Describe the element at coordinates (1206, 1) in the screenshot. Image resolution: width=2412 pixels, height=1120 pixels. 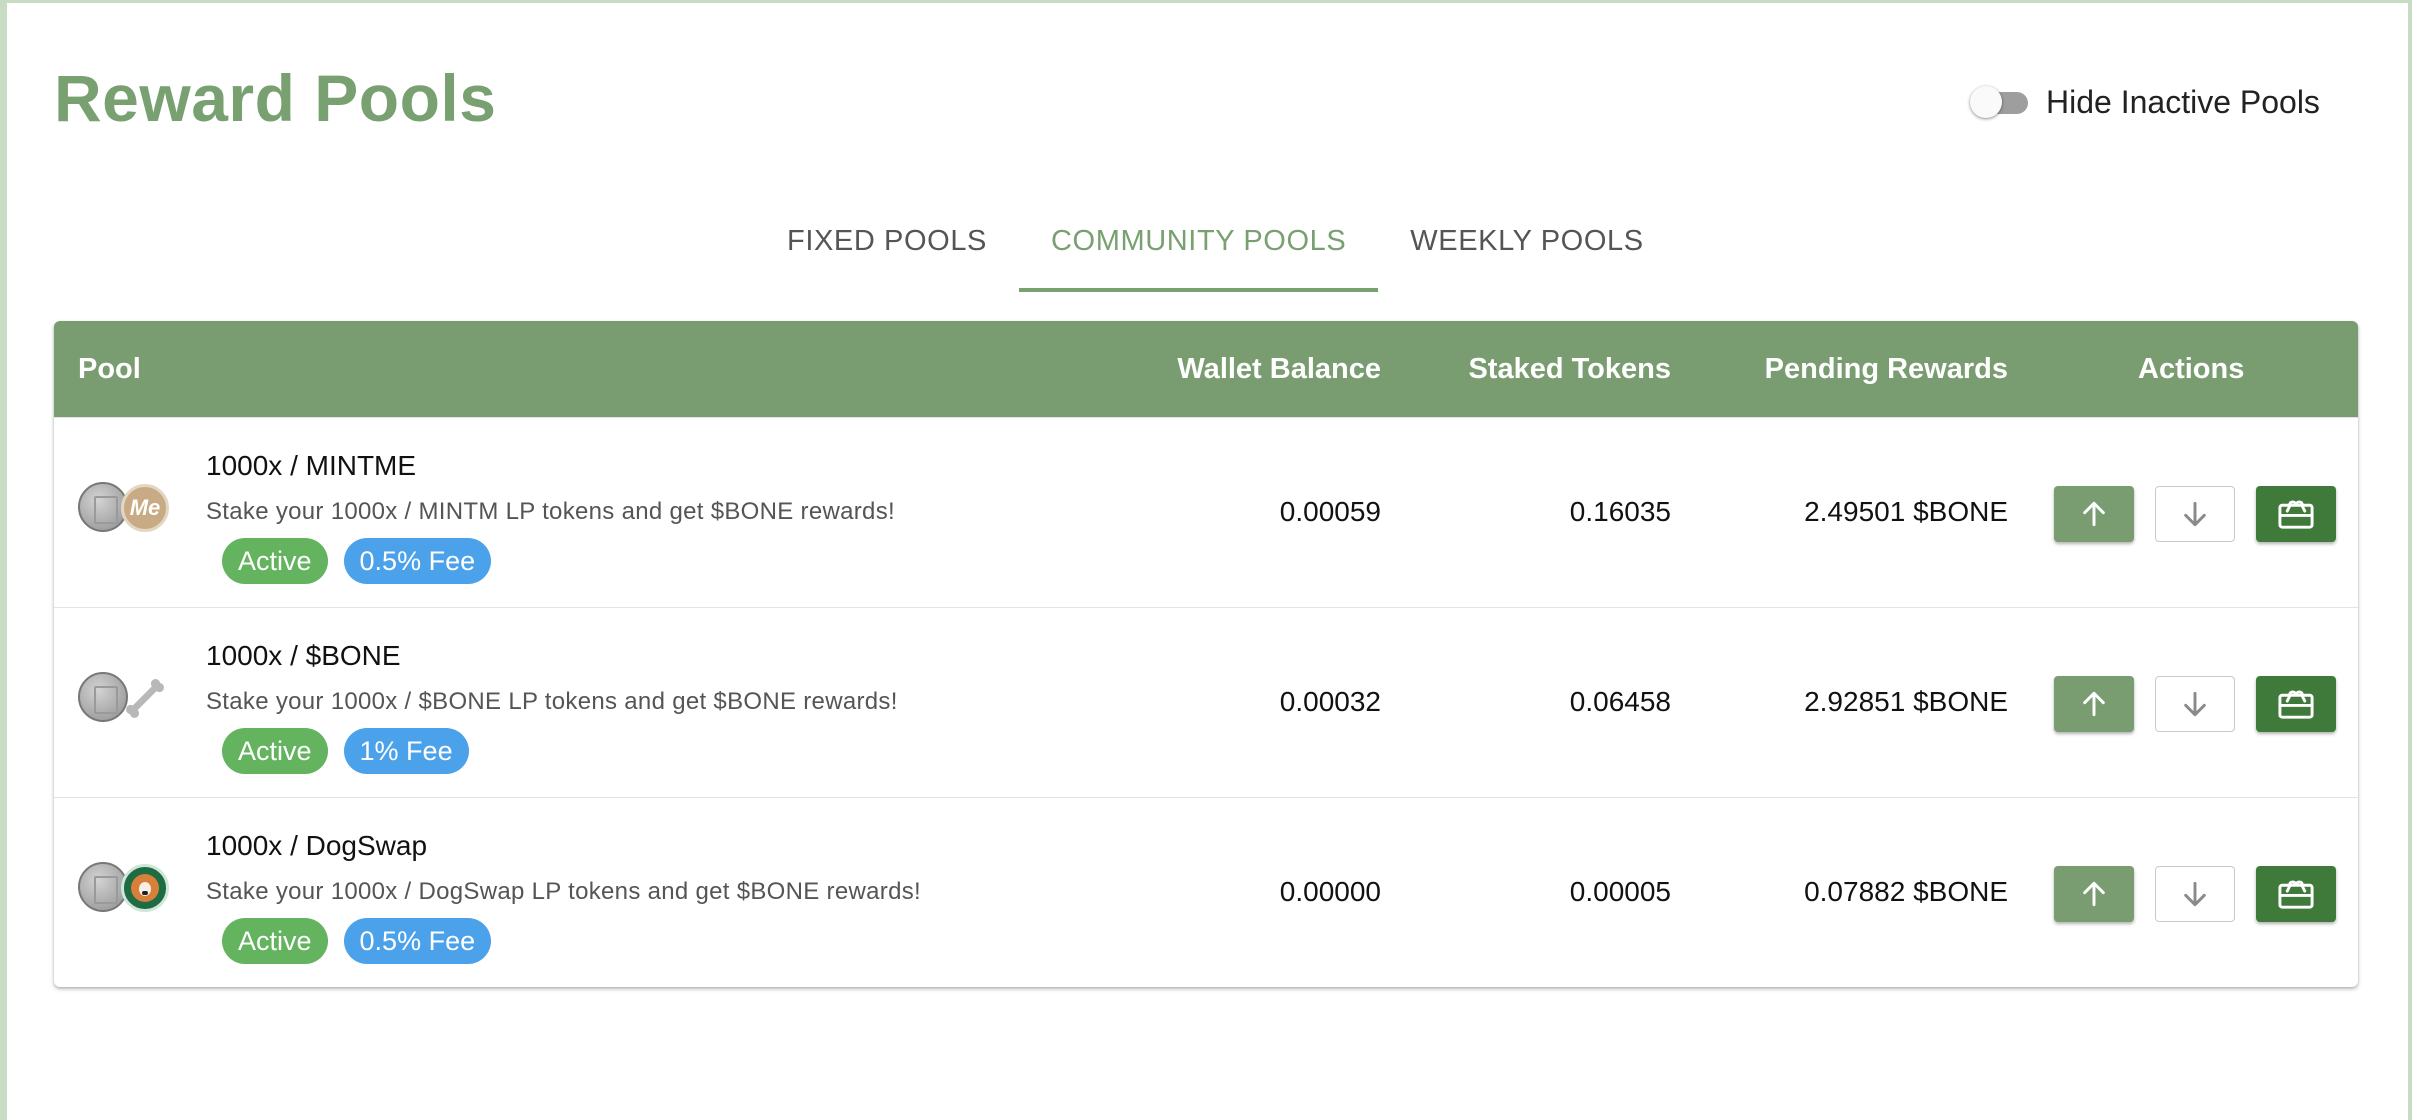
I see `page-frame-top` at that location.